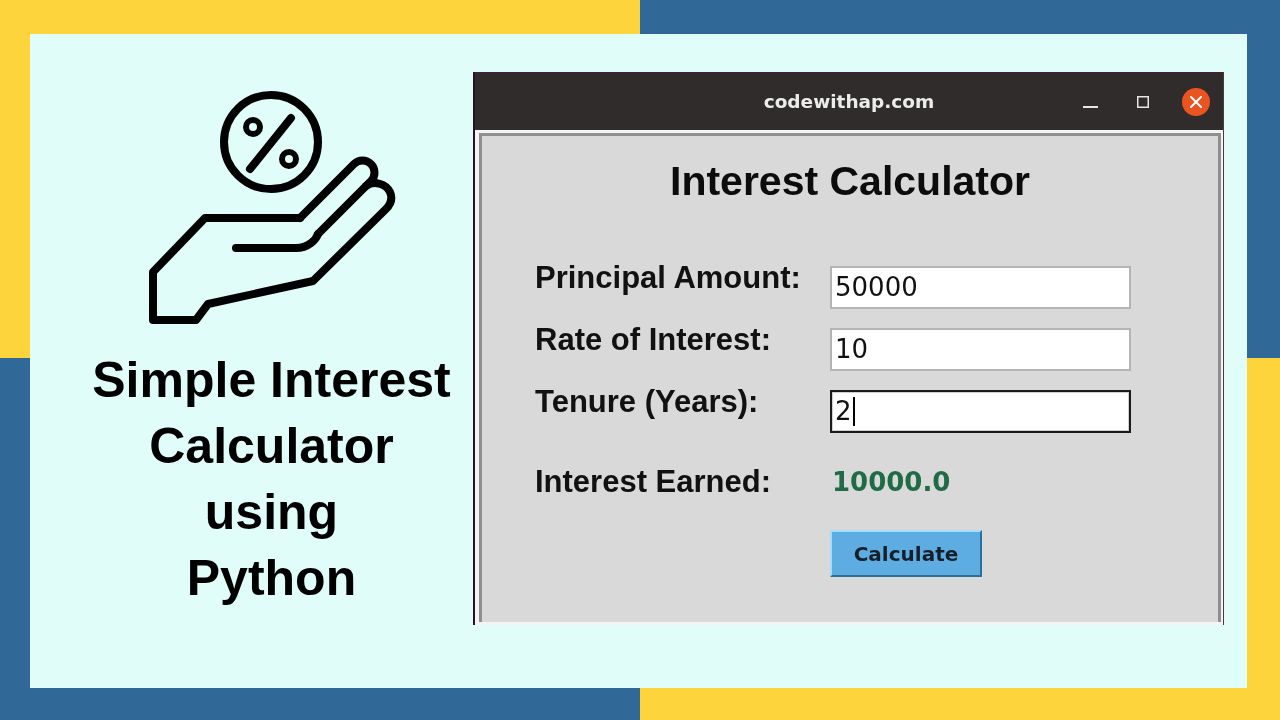 This screenshot has height=720, width=1280. I want to click on headline: Simple Interest Calculator using Python, so click(271, 479).